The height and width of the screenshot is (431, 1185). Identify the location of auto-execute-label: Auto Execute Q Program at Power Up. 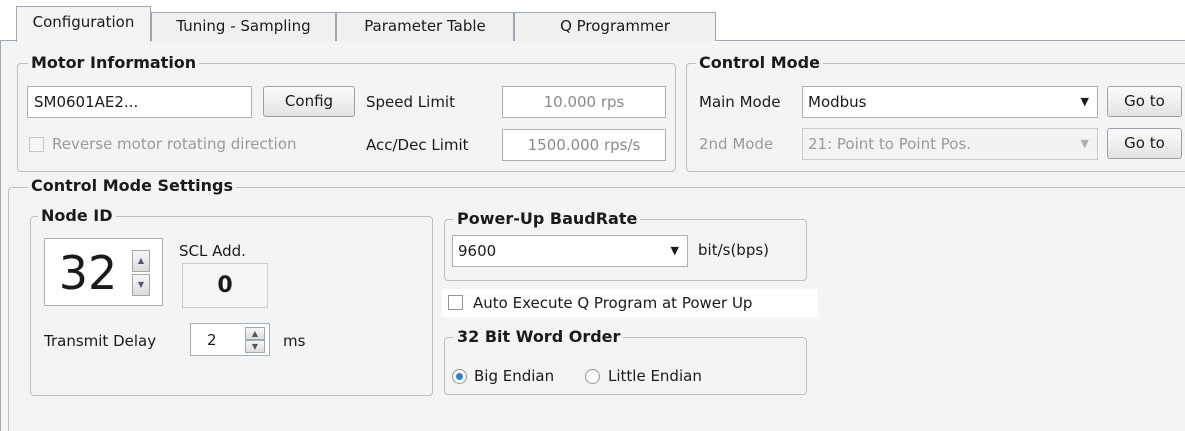
(613, 303).